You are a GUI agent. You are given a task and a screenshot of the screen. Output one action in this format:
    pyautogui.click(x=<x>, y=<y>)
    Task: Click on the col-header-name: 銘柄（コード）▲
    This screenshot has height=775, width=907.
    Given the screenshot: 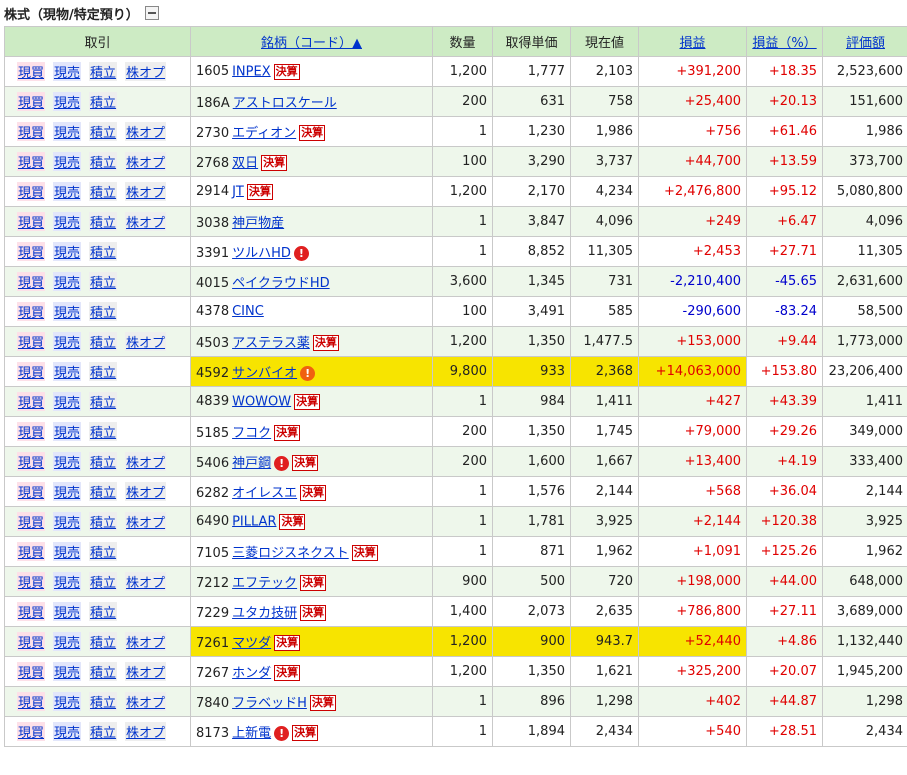 What is the action you would take?
    pyautogui.click(x=311, y=41)
    